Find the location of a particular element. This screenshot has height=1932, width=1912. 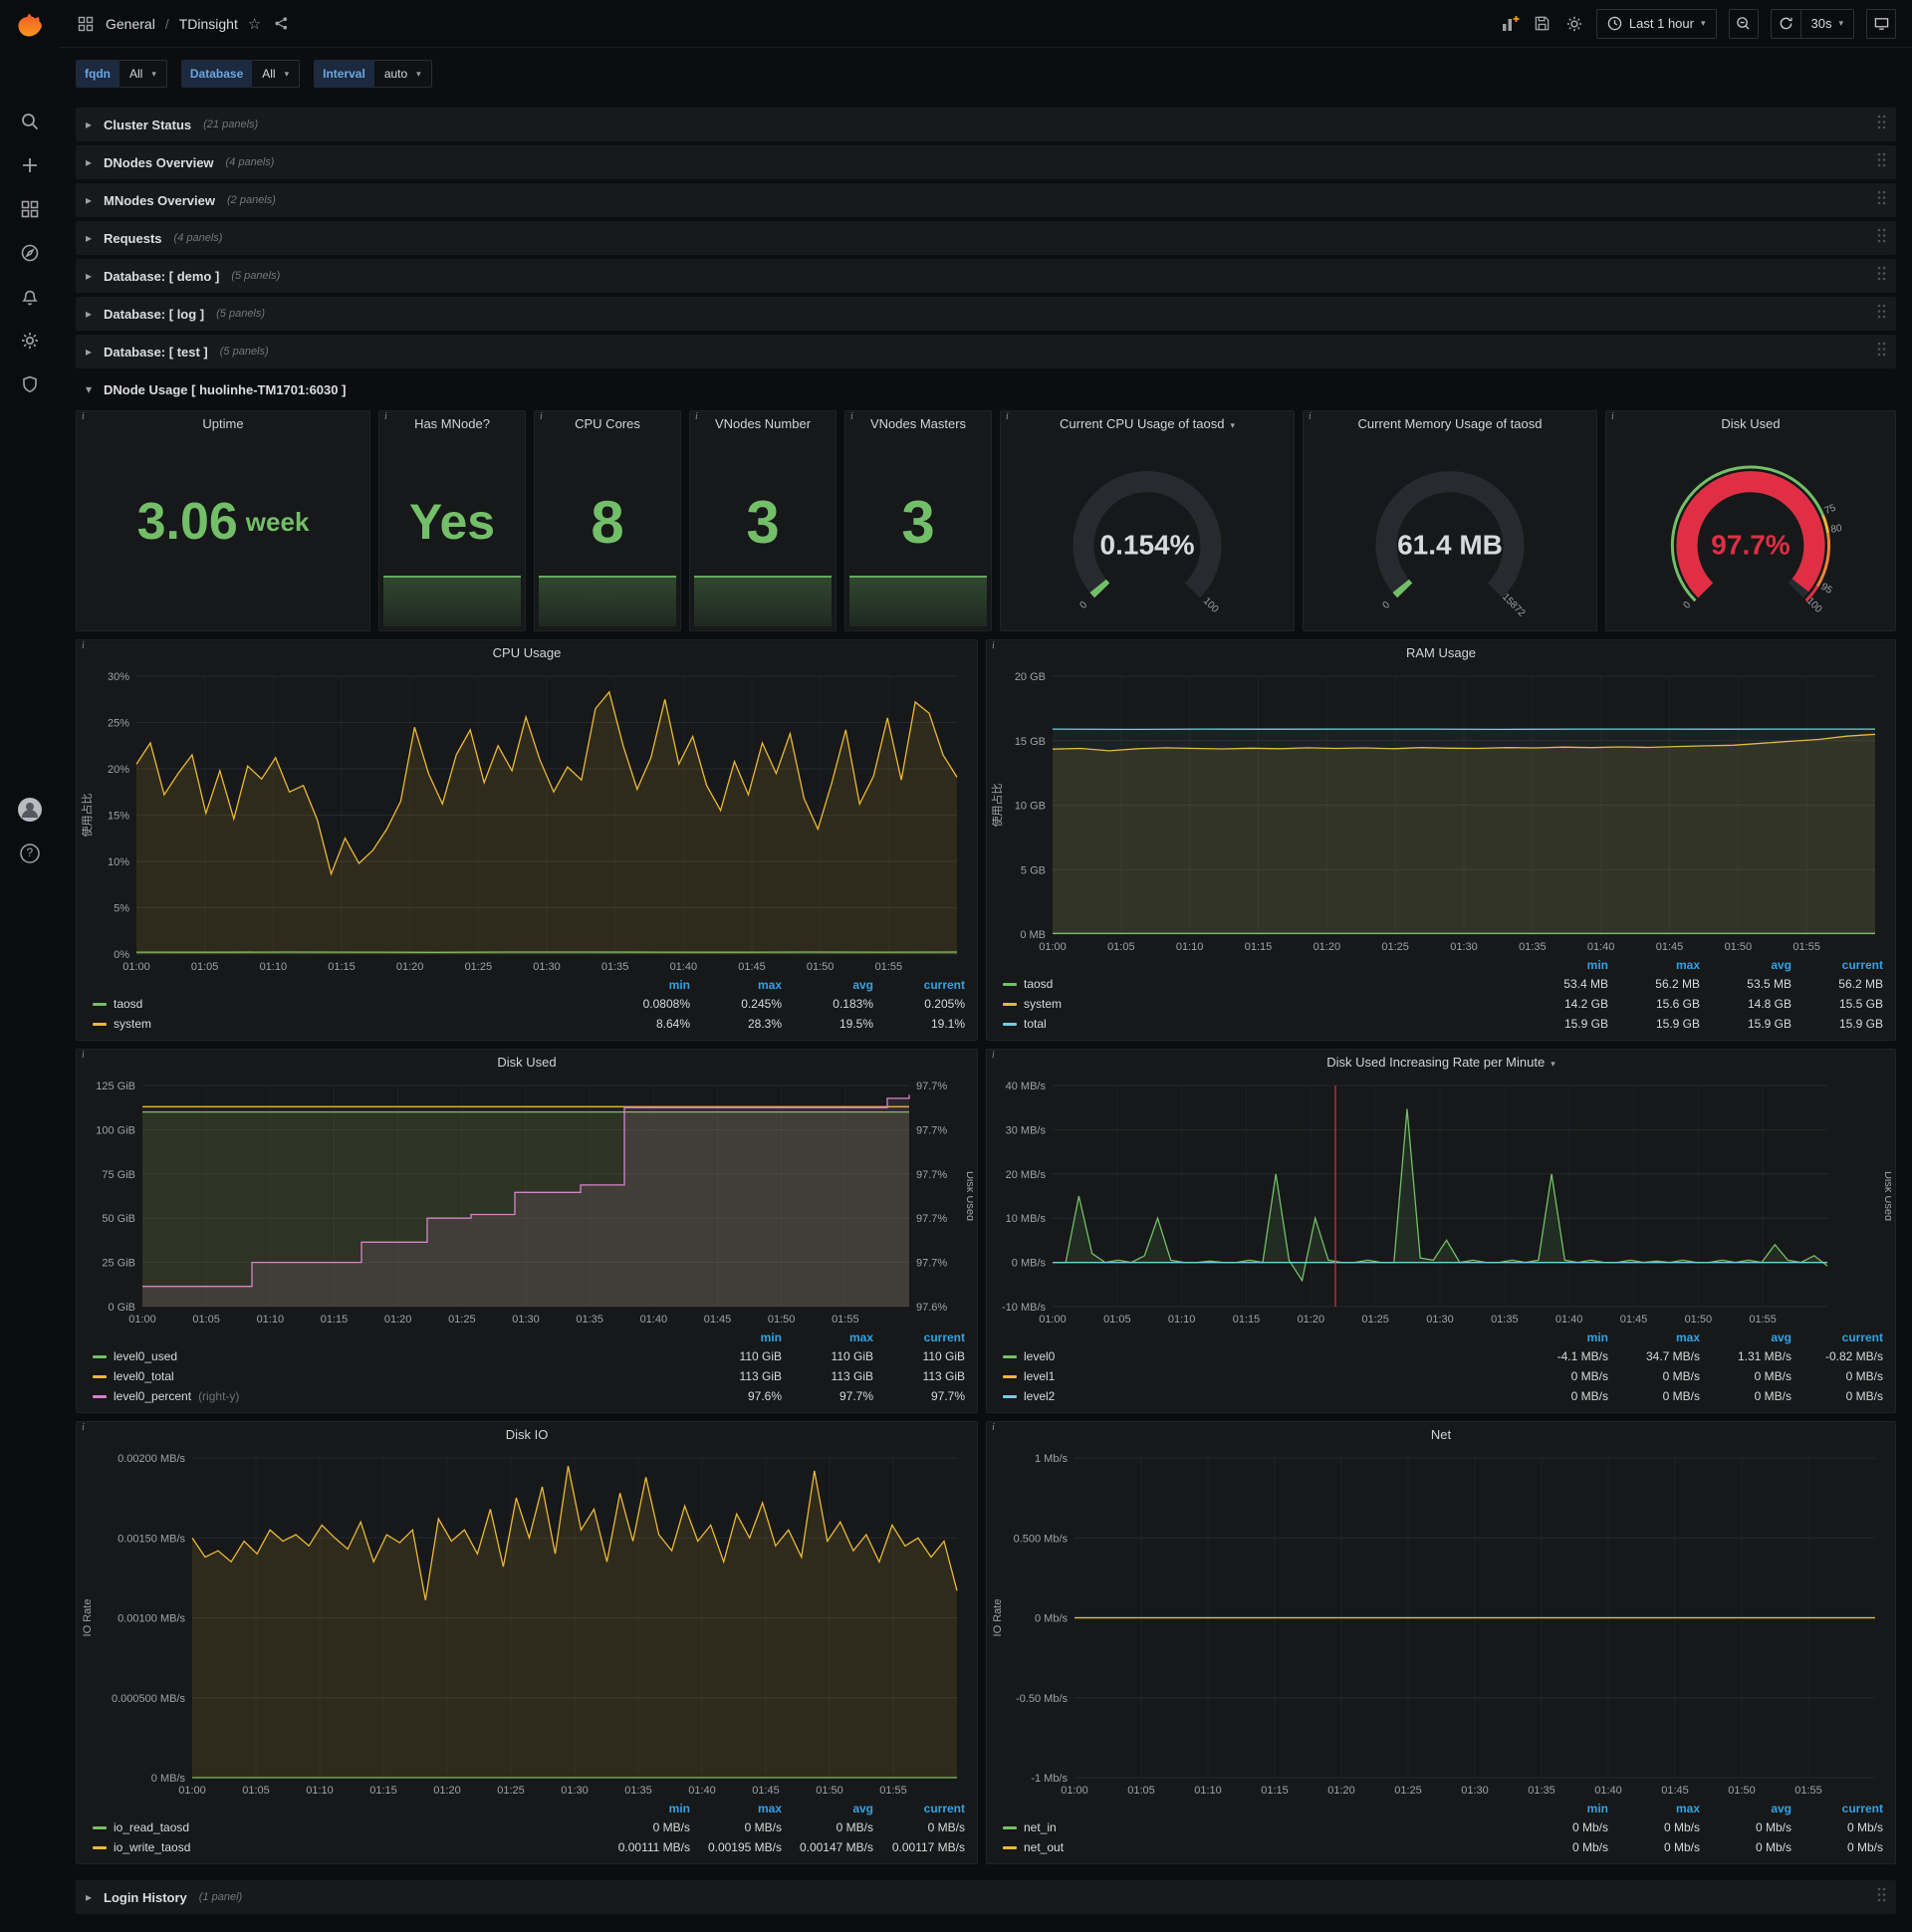

refresh-interval-dropdown: 30s ▾ is located at coordinates (1826, 24).